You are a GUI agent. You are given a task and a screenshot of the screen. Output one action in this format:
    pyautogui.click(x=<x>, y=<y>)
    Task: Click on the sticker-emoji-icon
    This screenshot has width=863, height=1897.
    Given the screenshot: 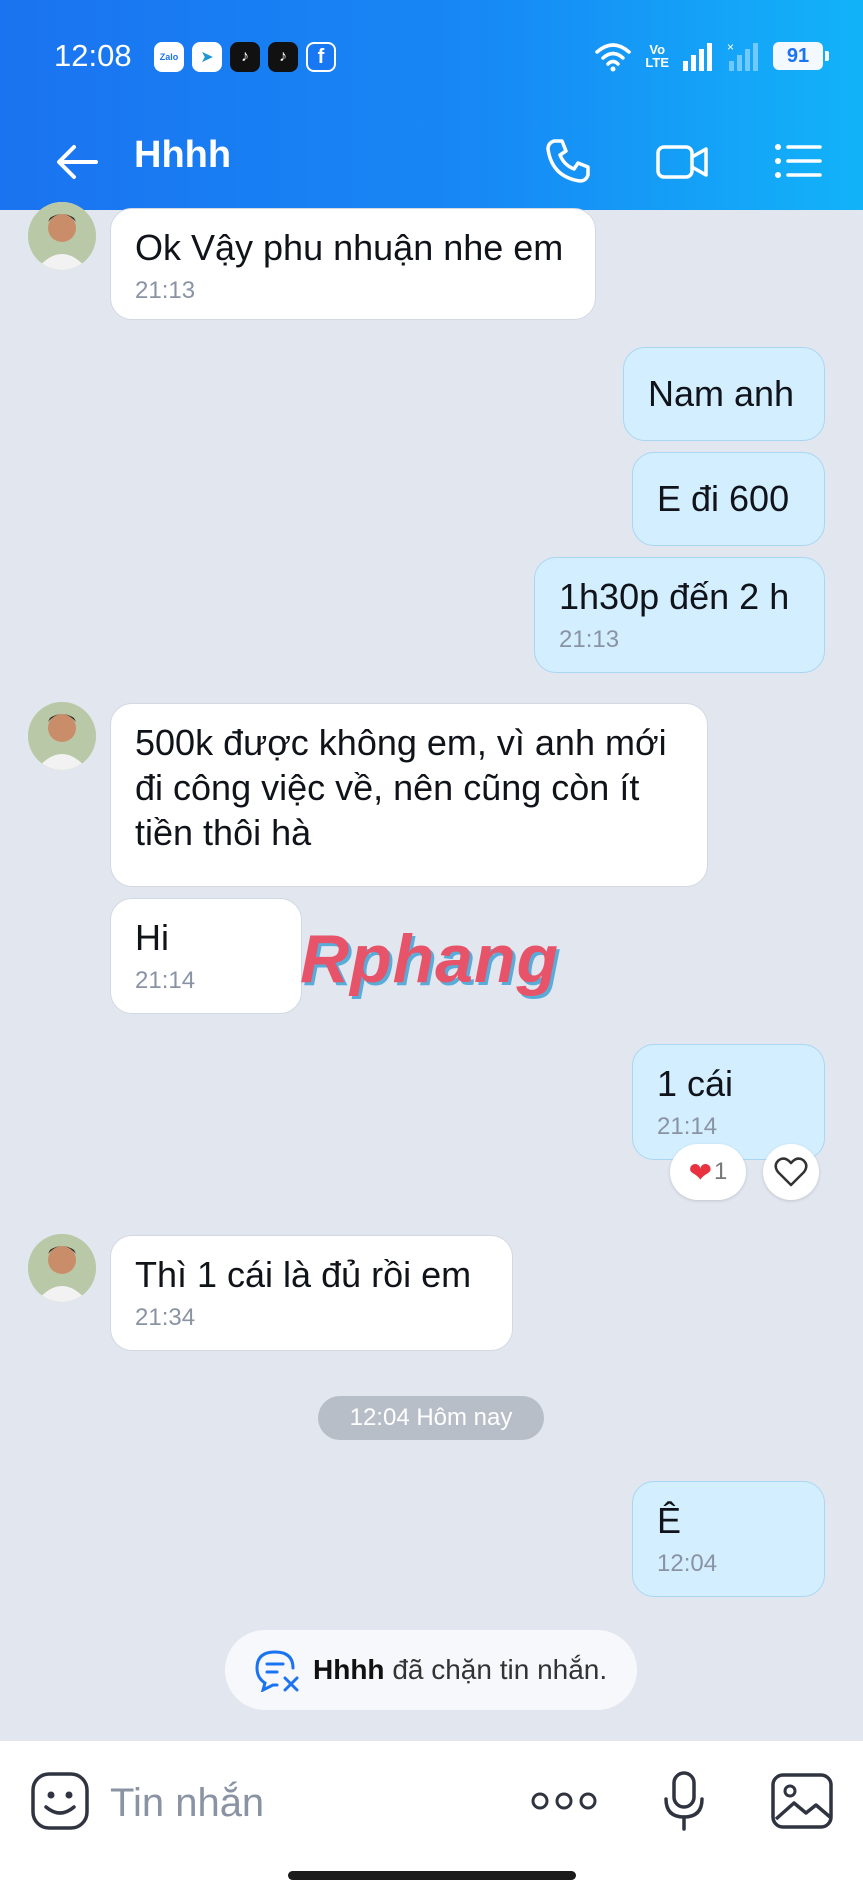 What is the action you would take?
    pyautogui.click(x=60, y=1801)
    